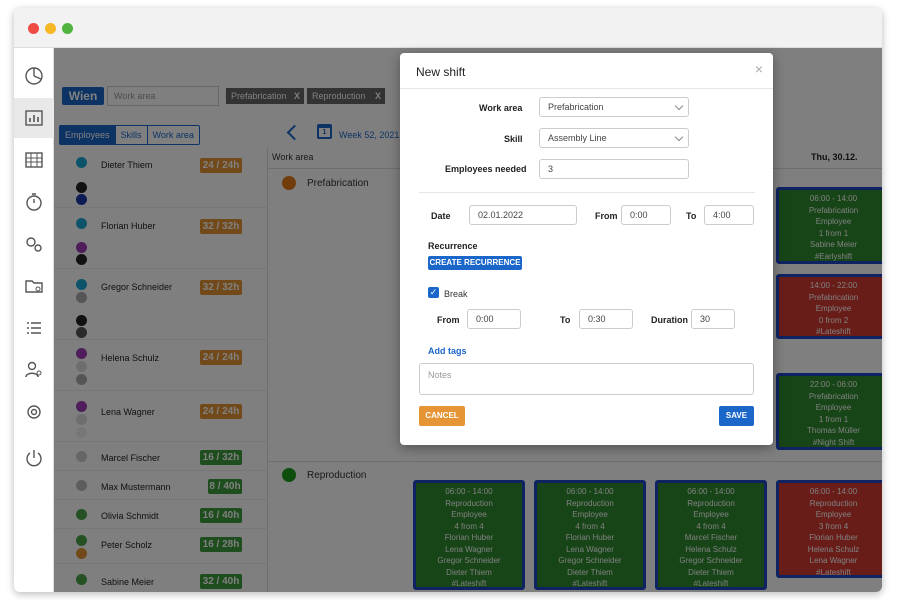 This screenshot has width=900, height=600. I want to click on sidebar, so click(34, 320).